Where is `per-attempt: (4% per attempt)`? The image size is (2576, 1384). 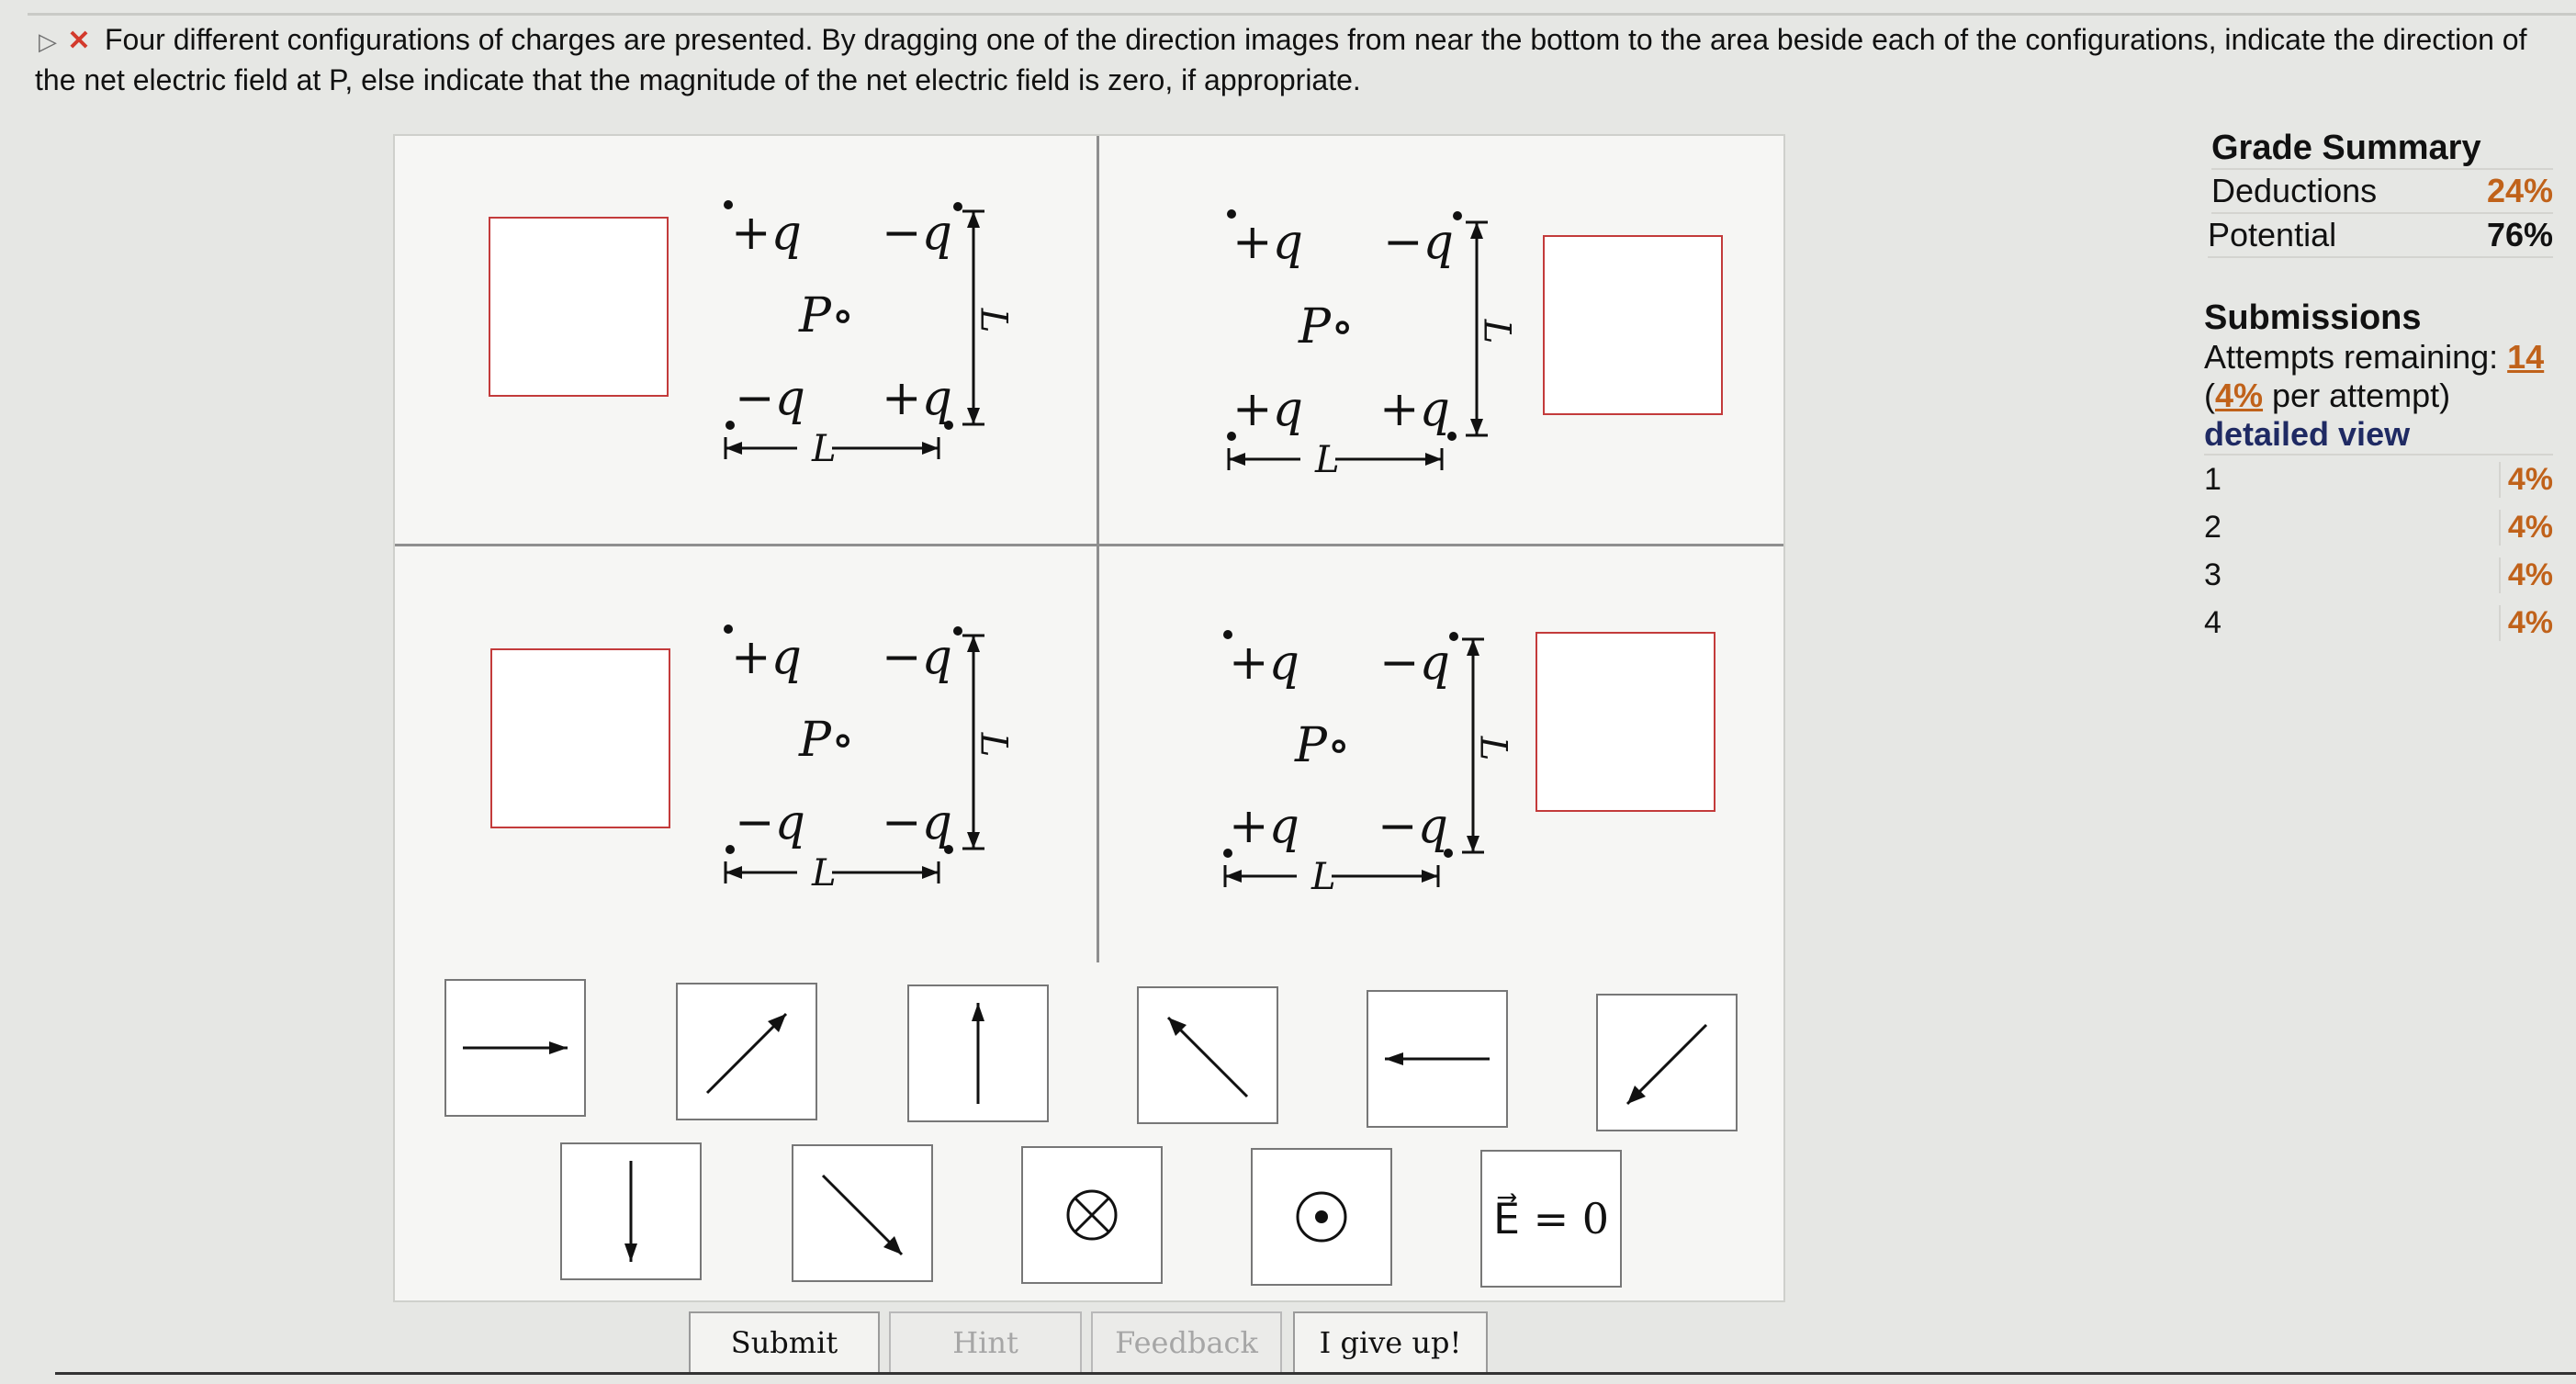
per-attempt: (4% per attempt) is located at coordinates (2327, 395).